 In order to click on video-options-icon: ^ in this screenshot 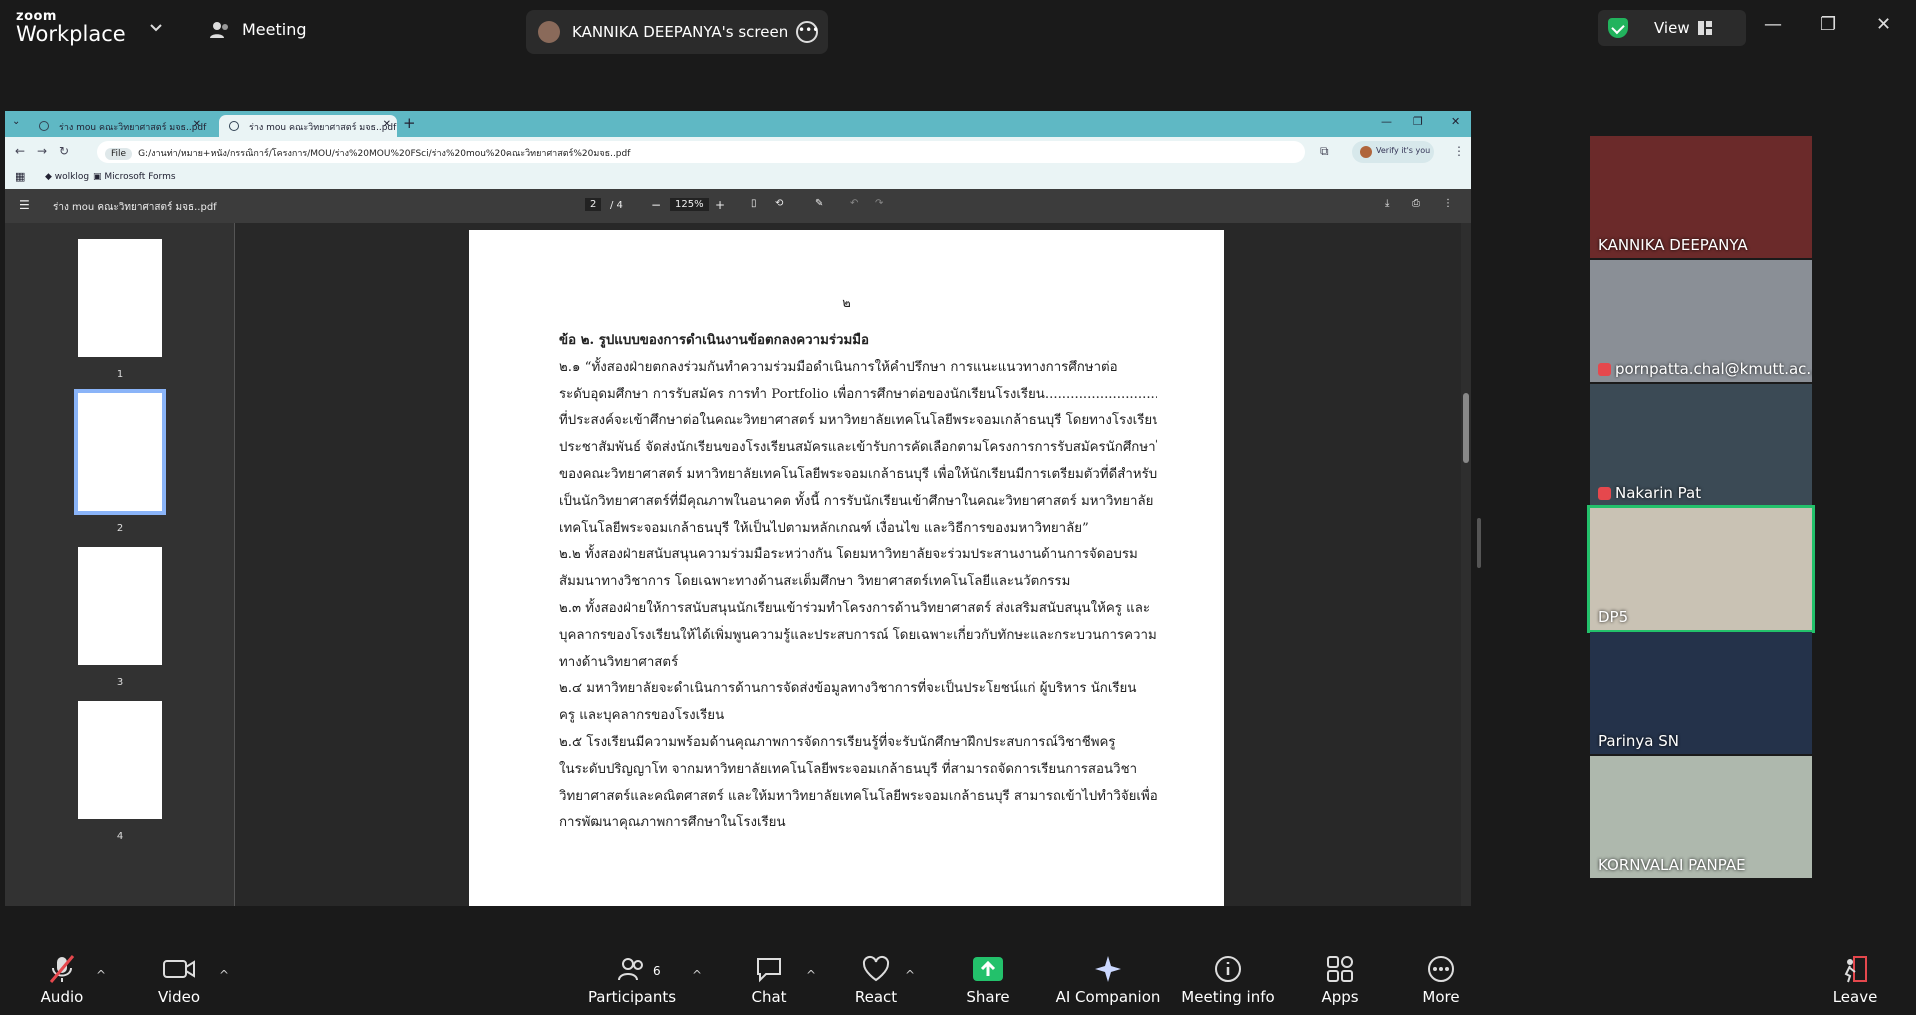, I will do `click(224, 975)`.